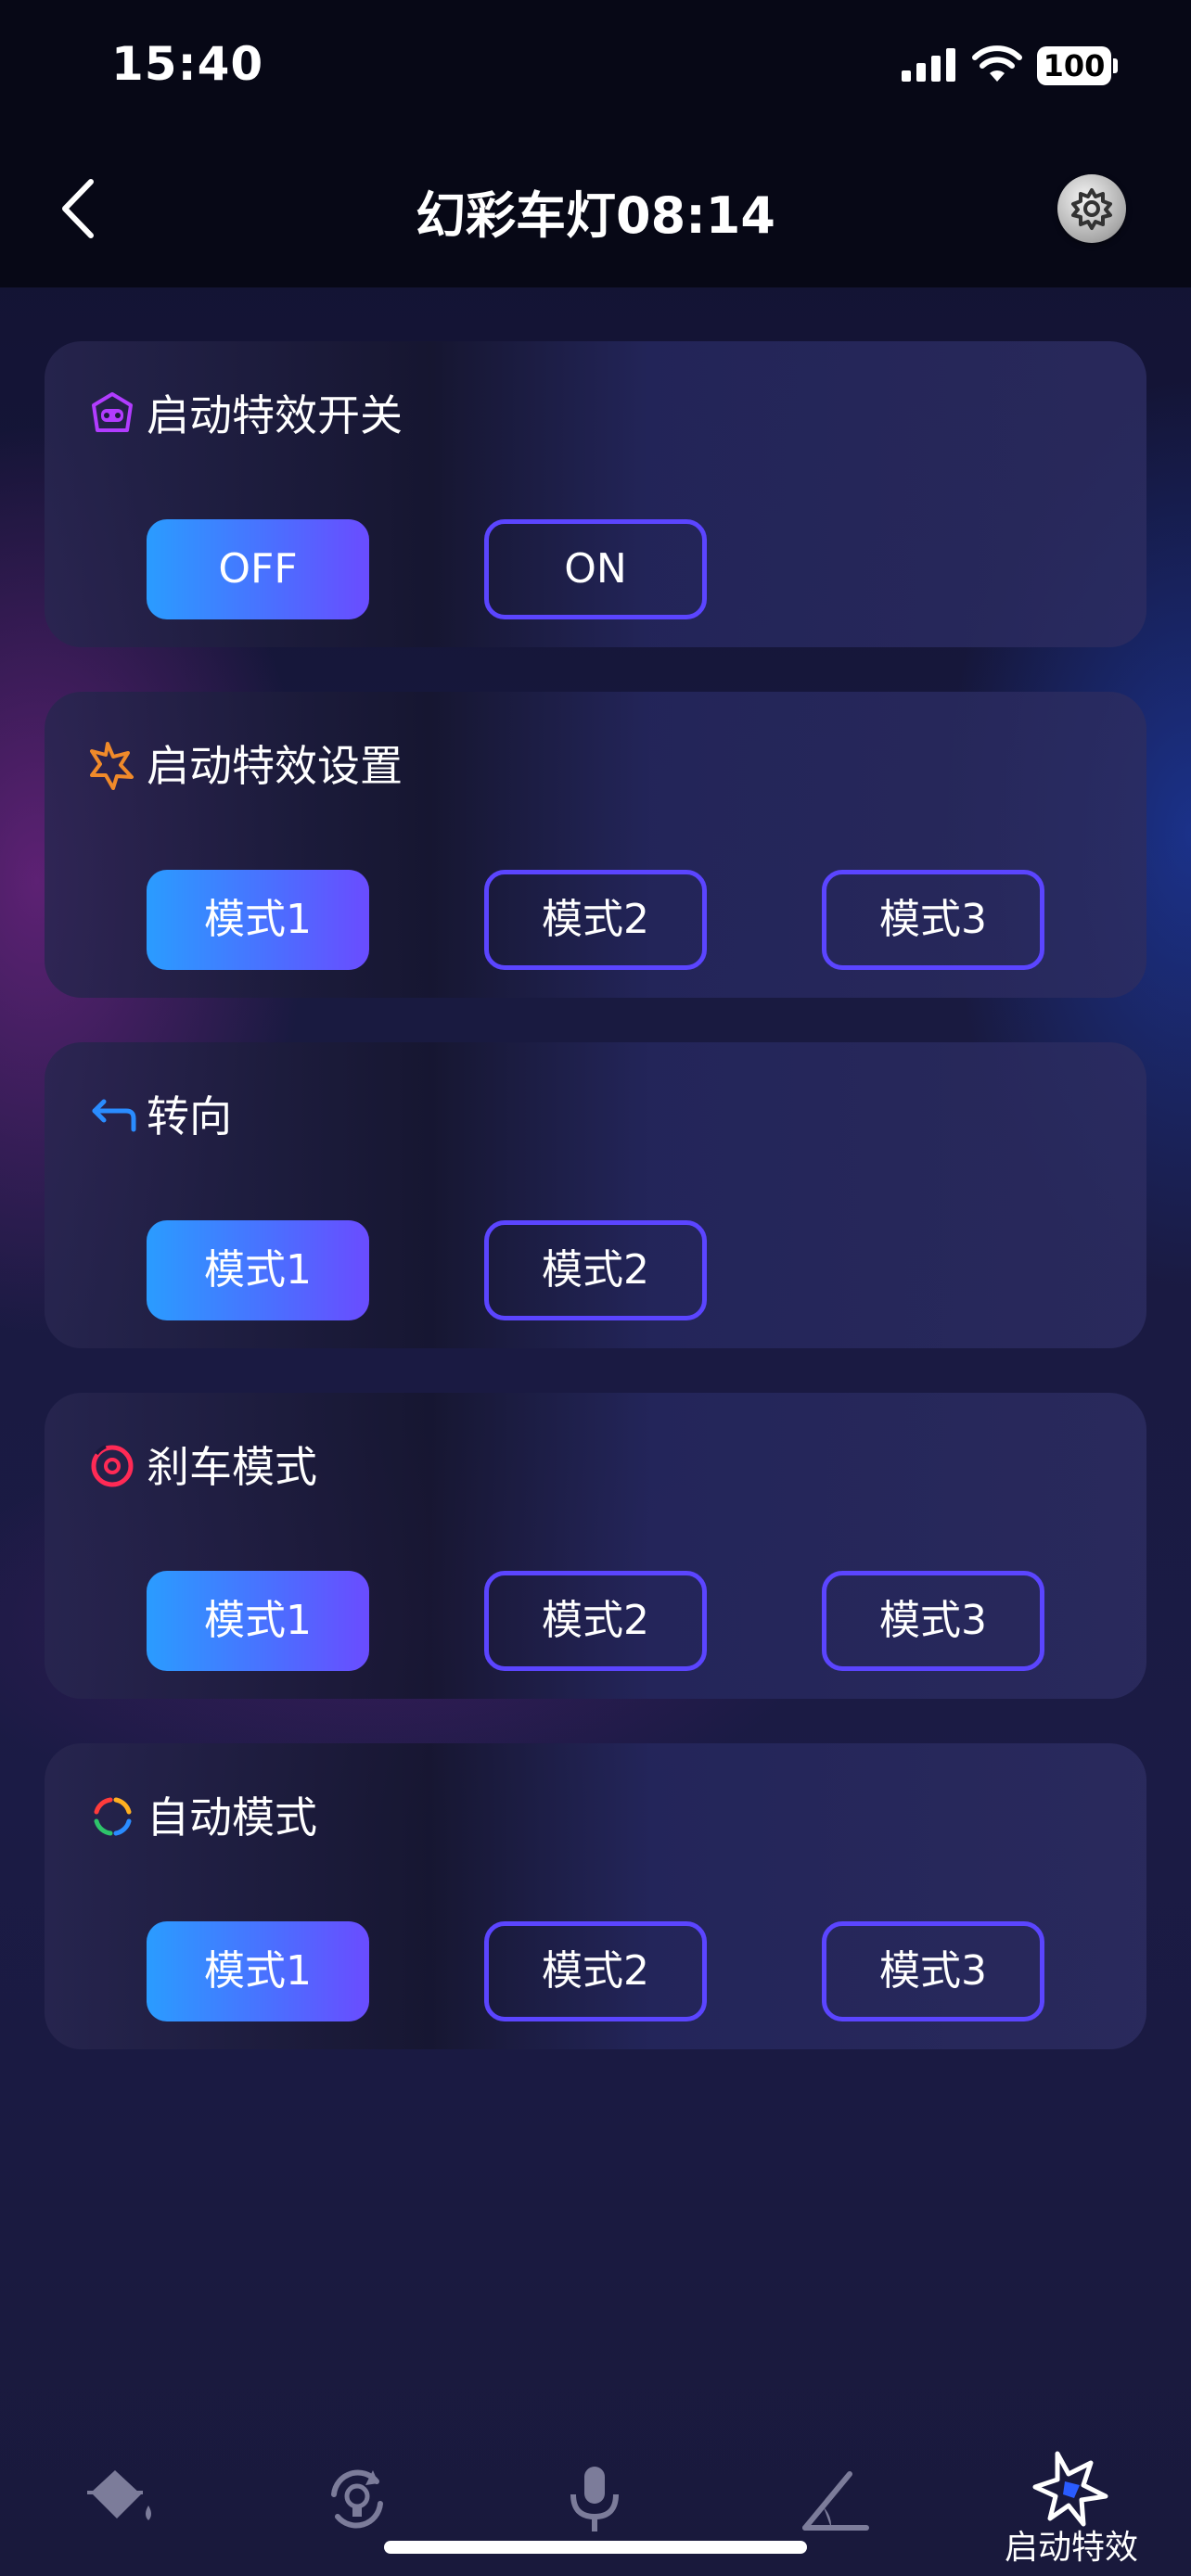 Image resolution: width=1191 pixels, height=2576 pixels. What do you see at coordinates (595, 1195) in the screenshot?
I see `card-turn-signal: 转向 模式1 模式2` at bounding box center [595, 1195].